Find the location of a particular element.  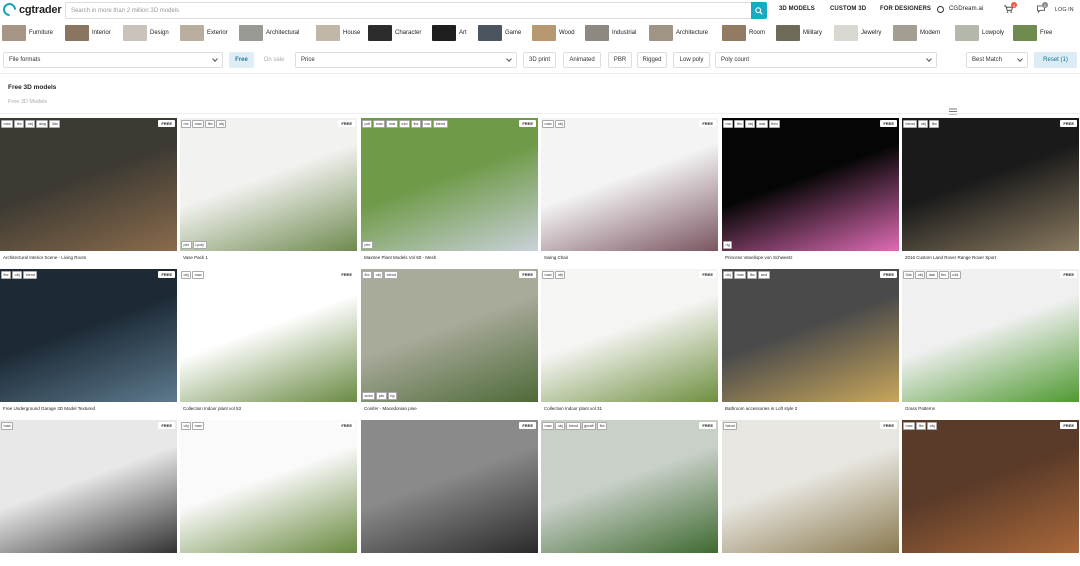

nav-for-designers: FOR DESIGNERS is located at coordinates (905, 9).